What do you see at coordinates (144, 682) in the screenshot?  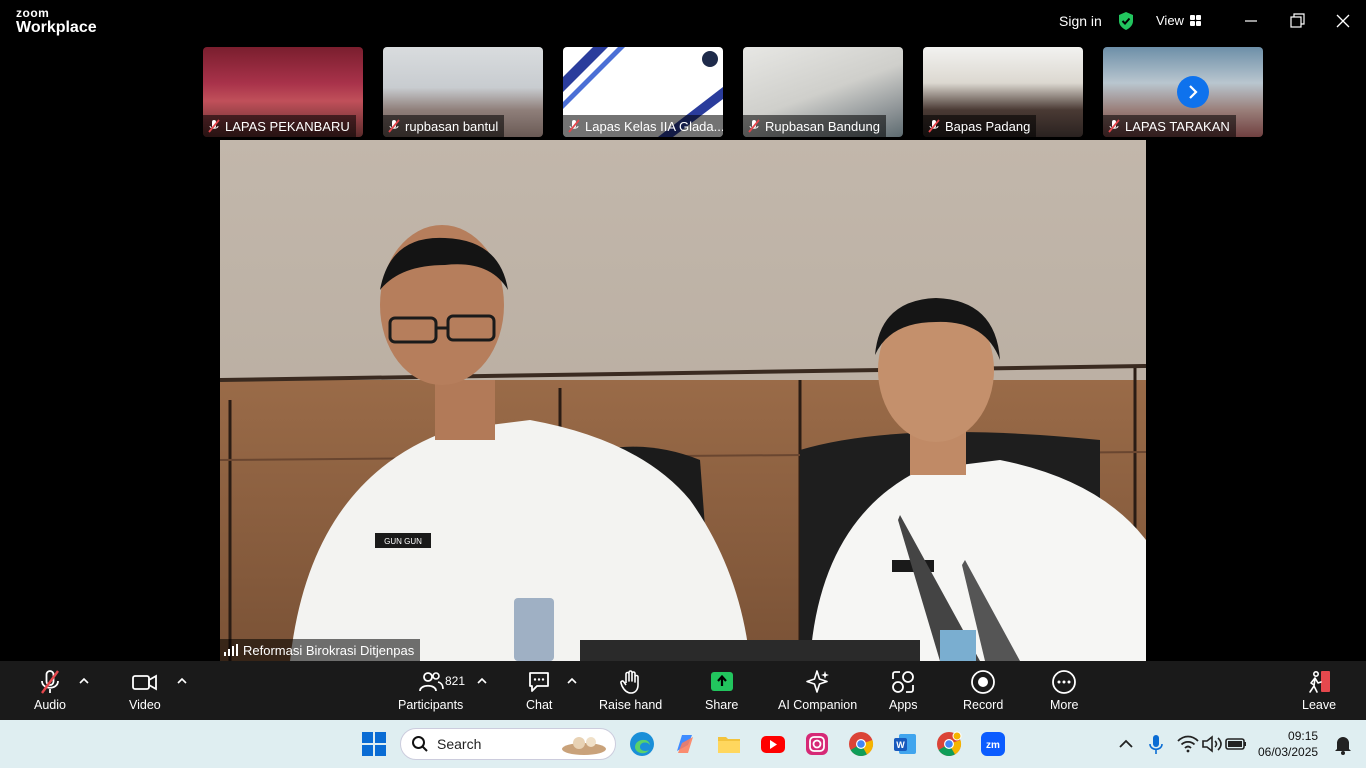 I see `camera-icon` at bounding box center [144, 682].